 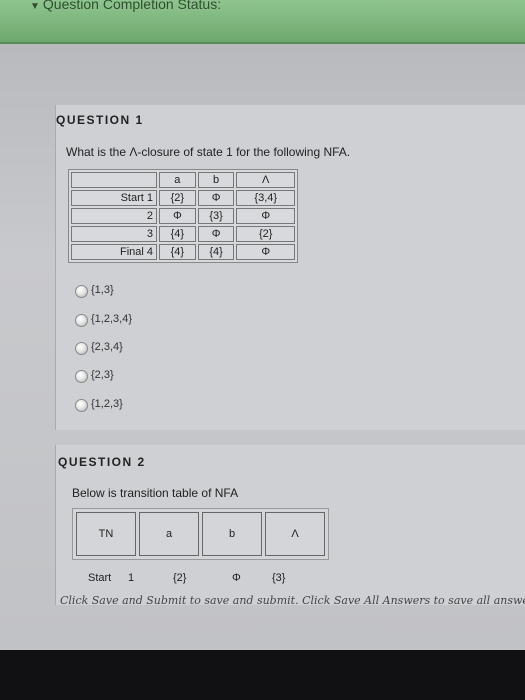 I want to click on question-completion-status: ▼ Question Completion Status:, so click(x=125, y=6).